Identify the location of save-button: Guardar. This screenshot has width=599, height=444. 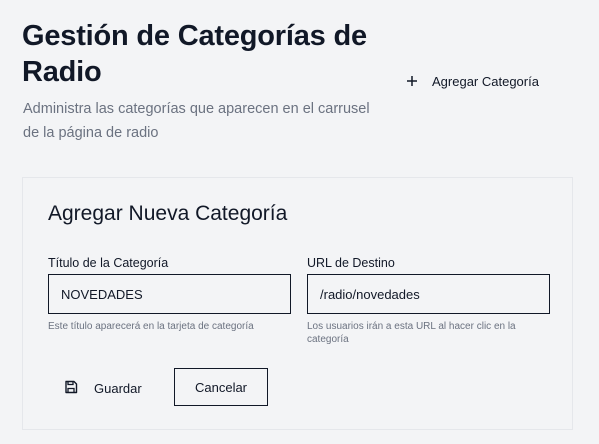
(103, 388).